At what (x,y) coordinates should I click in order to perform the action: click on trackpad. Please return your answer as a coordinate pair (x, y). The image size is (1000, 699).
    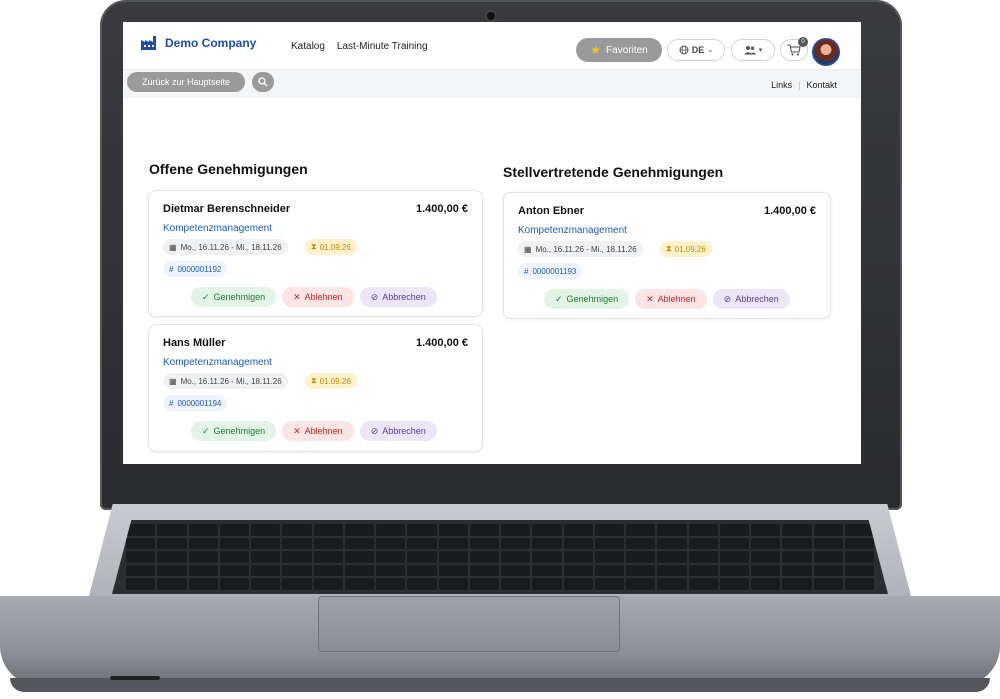
    Looking at the image, I should click on (469, 624).